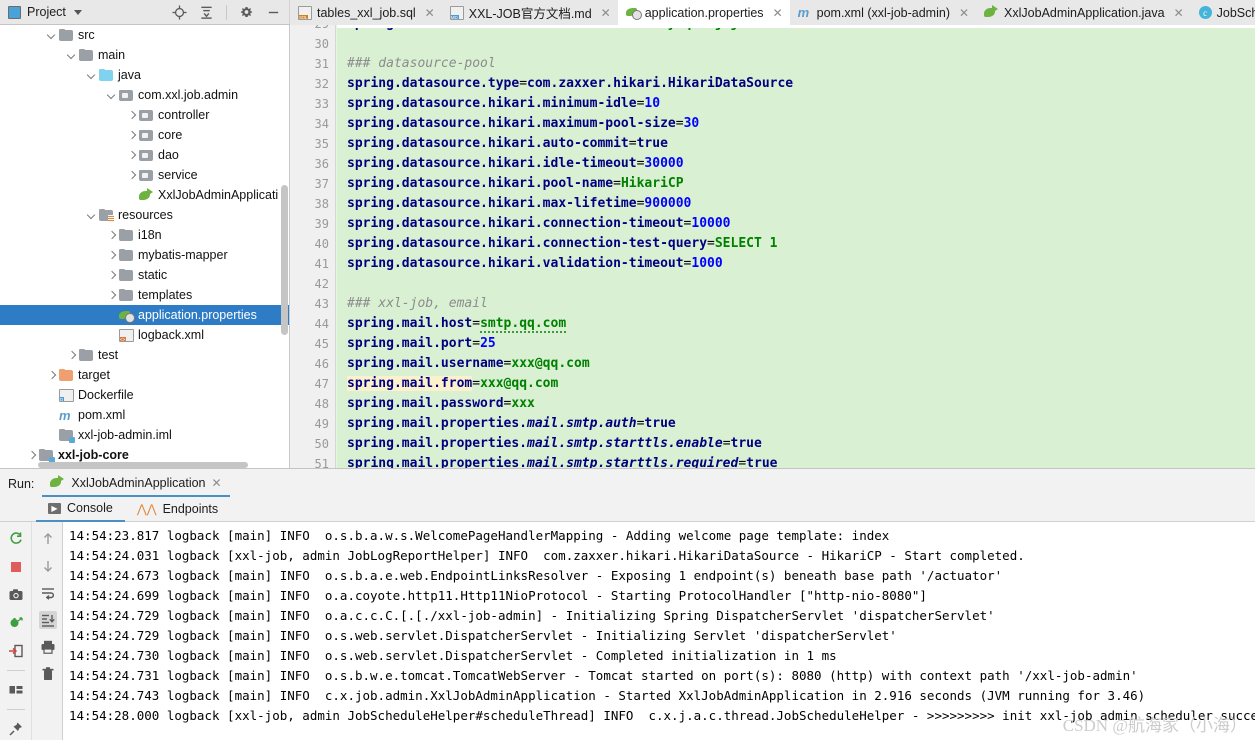 This screenshot has width=1255, height=740. Describe the element at coordinates (144, 275) in the screenshot. I see `tree-item-static: static` at that location.